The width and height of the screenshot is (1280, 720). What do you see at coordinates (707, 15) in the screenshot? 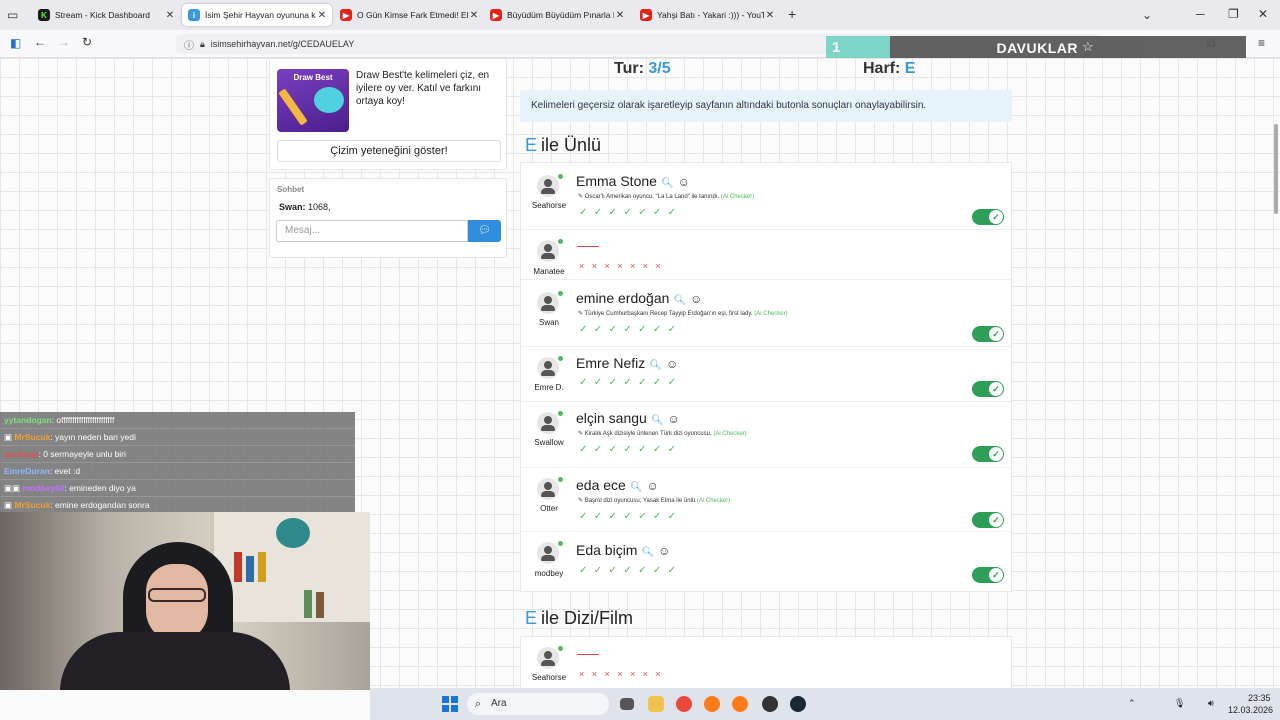
I see `tab-youtube-3: ▶ Yahşi Batı - Yakari :))) - YouTube ✕` at bounding box center [707, 15].